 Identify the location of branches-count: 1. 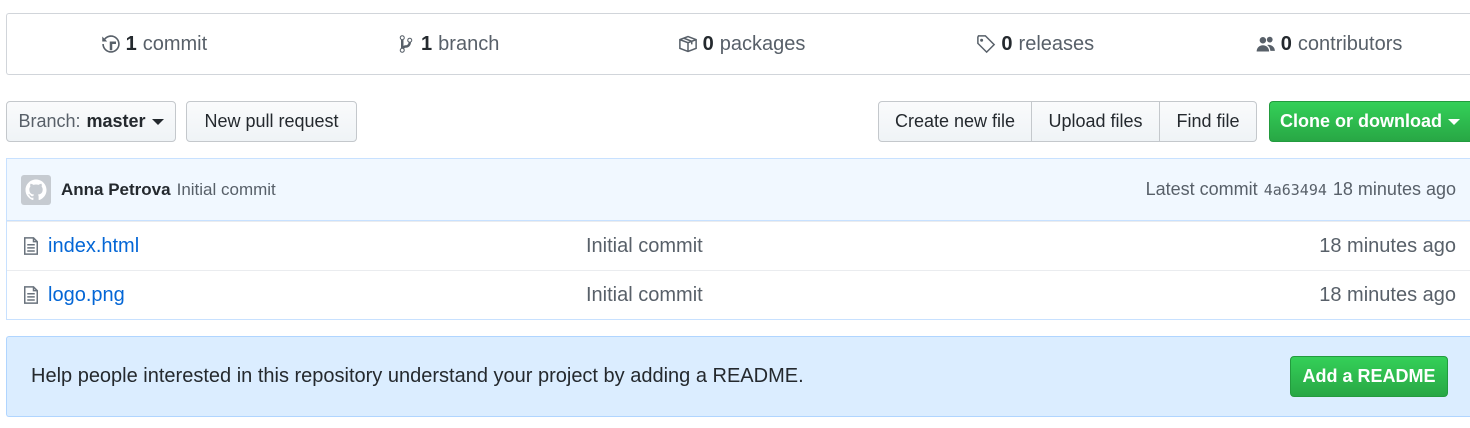
(427, 43).